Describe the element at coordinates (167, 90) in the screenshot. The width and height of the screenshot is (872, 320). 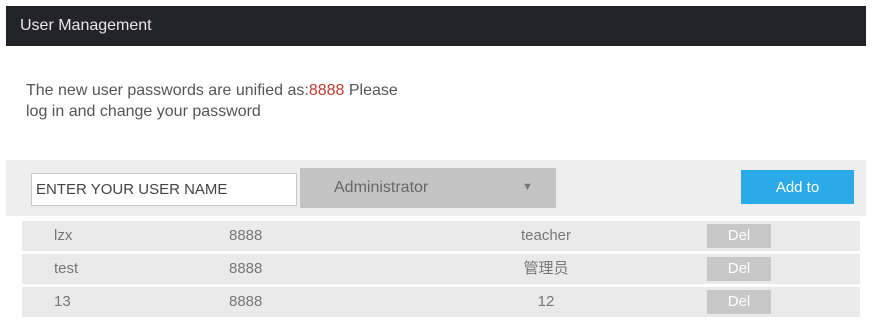
I see `notice-text-before: The new user passwords are unified as:` at that location.